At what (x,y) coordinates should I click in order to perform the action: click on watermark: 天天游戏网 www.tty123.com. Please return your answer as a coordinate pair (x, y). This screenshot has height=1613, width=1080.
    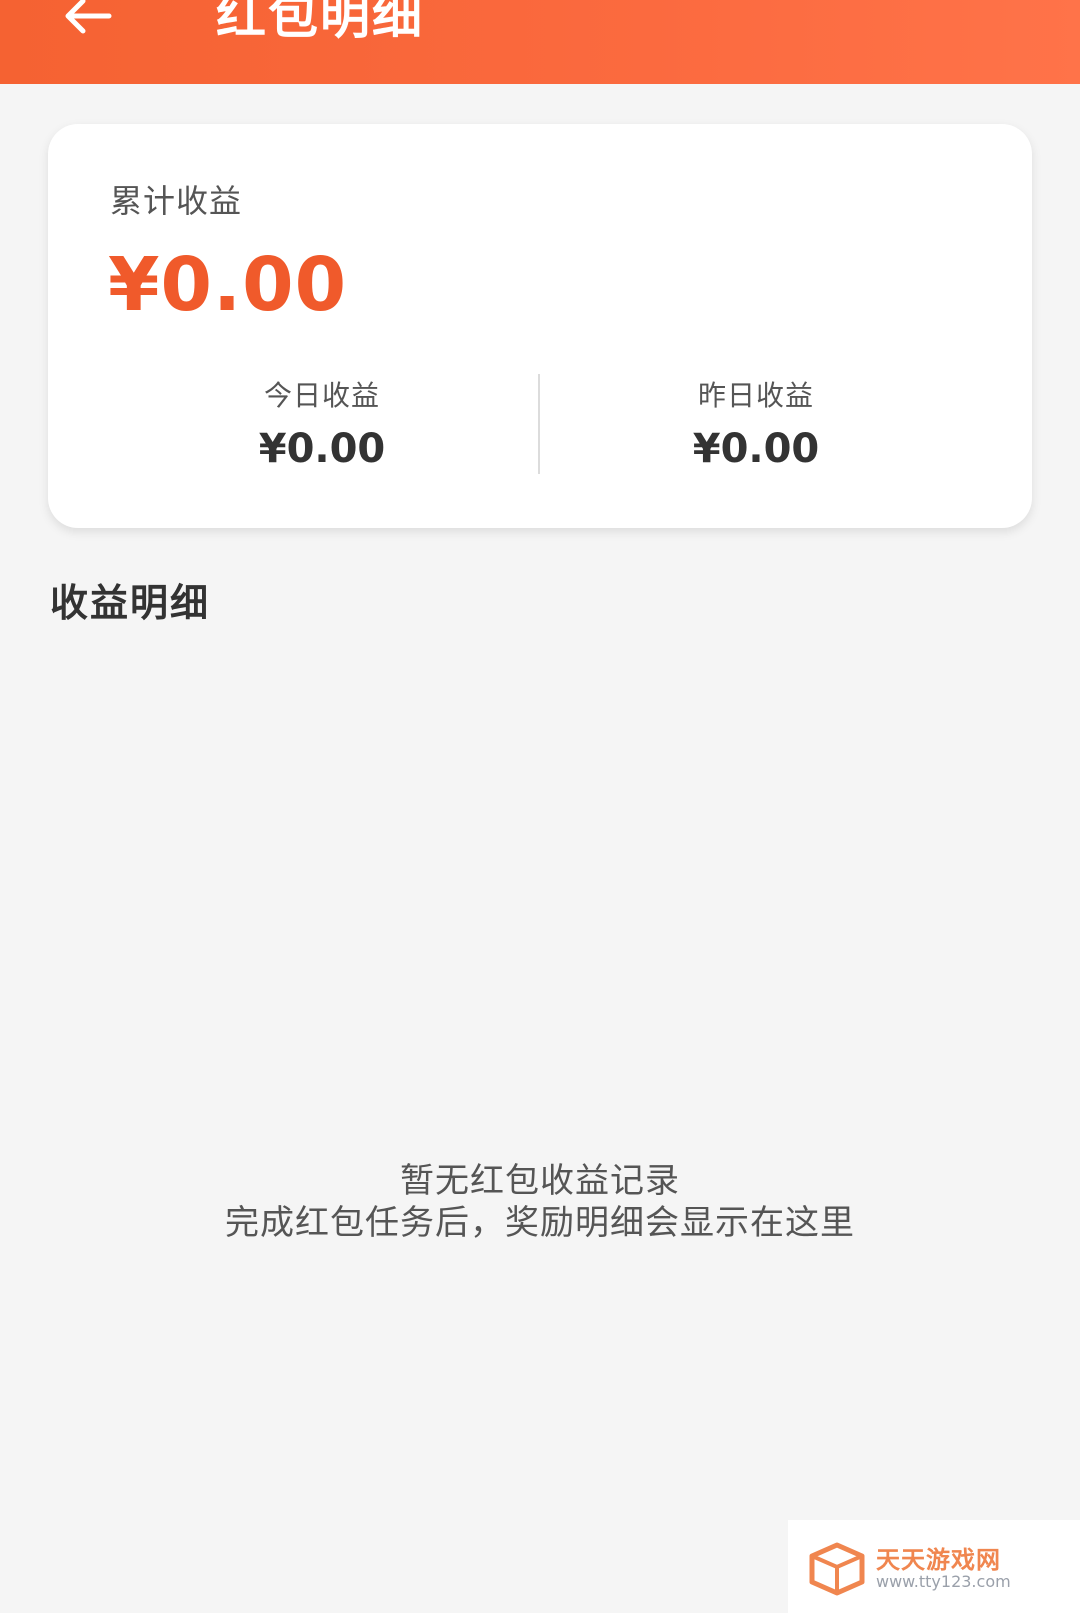
    Looking at the image, I should click on (934, 1566).